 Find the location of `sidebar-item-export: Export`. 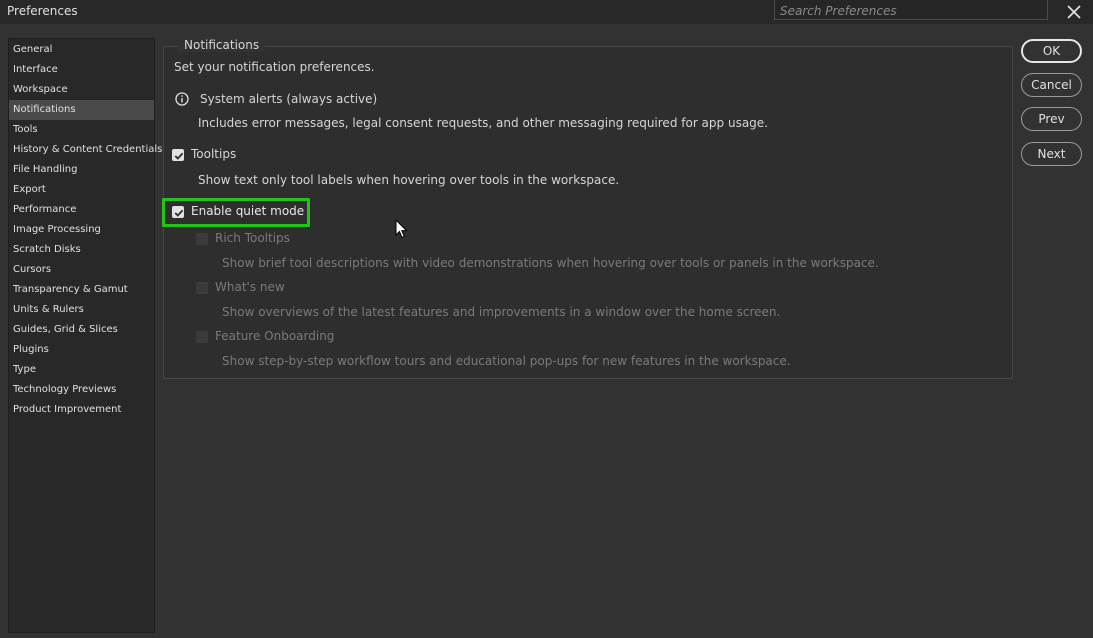

sidebar-item-export: Export is located at coordinates (81, 190).